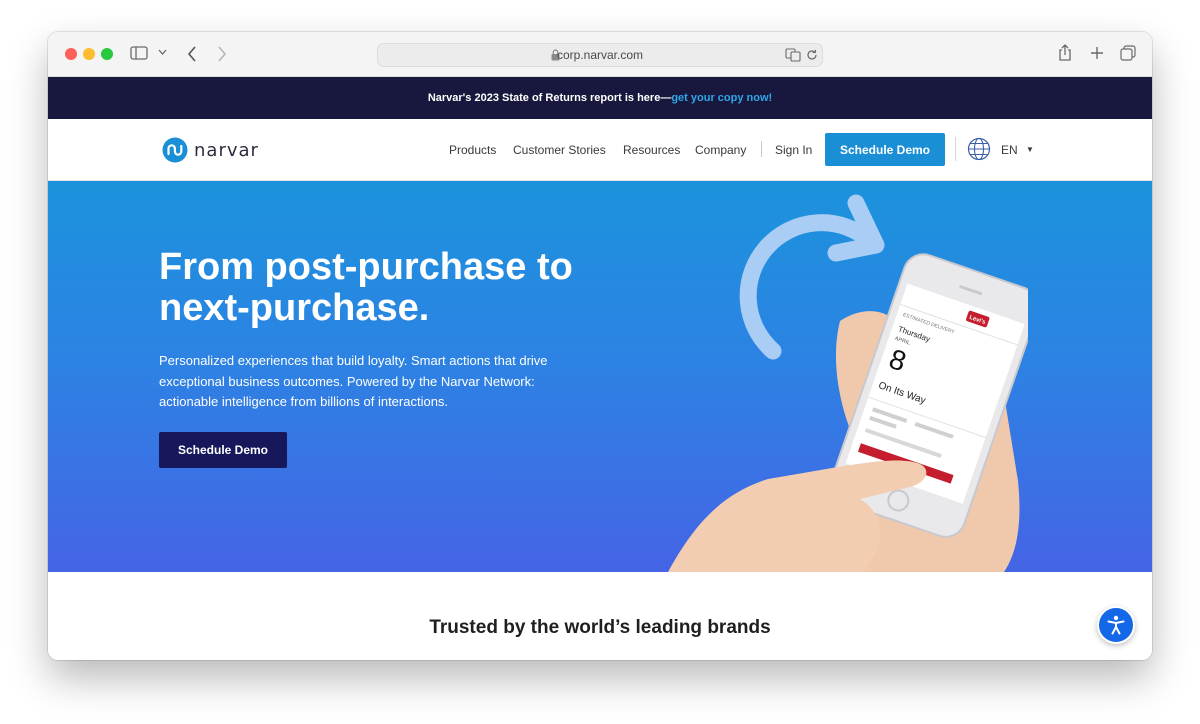 The width and height of the screenshot is (1200, 724). What do you see at coordinates (162, 52) in the screenshot?
I see `chevron-down-icon` at bounding box center [162, 52].